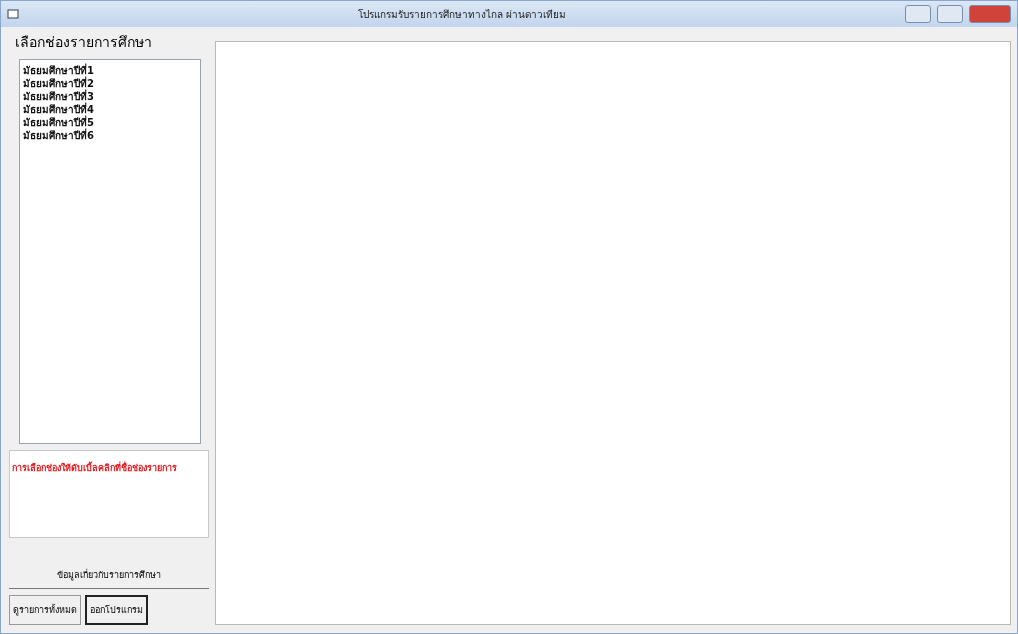 The width and height of the screenshot is (1018, 634). I want to click on window-icon, so click(13, 14).